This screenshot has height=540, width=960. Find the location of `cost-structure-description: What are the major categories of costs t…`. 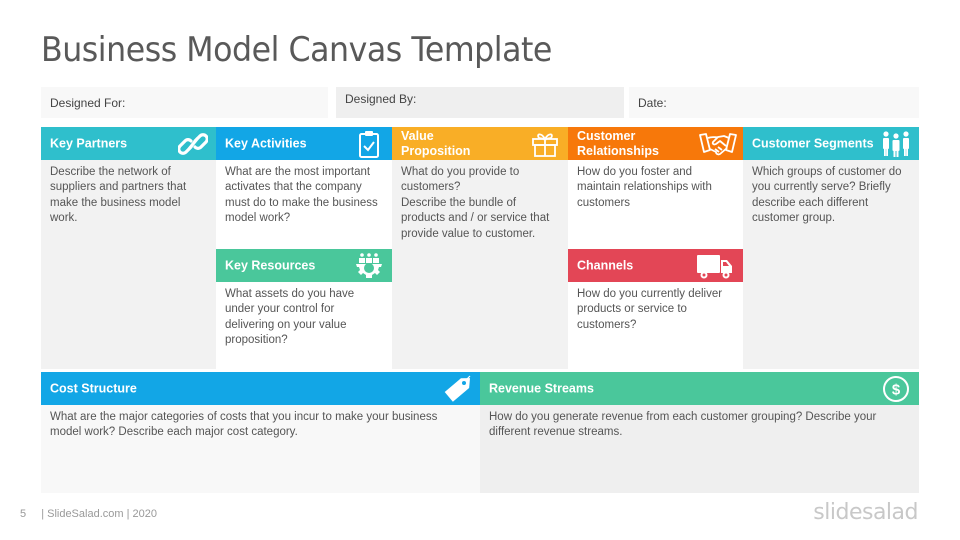

cost-structure-description: What are the major categories of costs t… is located at coordinates (260, 449).